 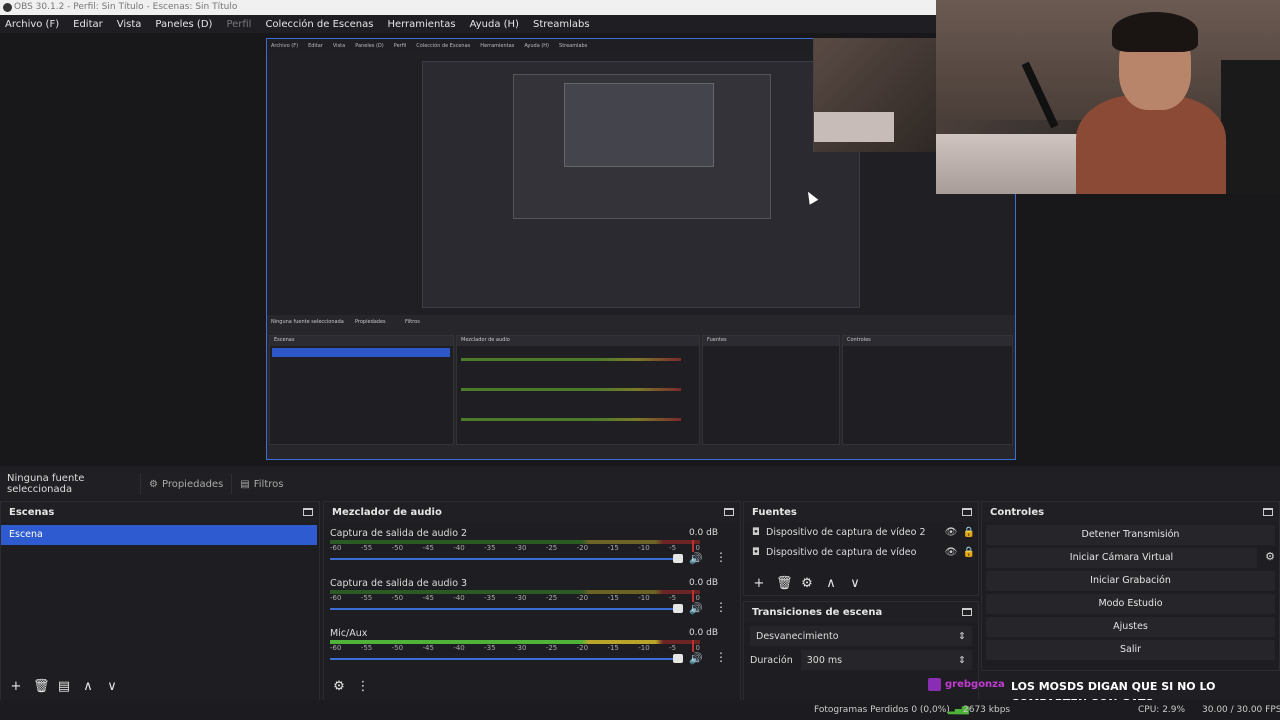 What do you see at coordinates (886, 660) in the screenshot?
I see `duration-field: 300 ms ⇕` at bounding box center [886, 660].